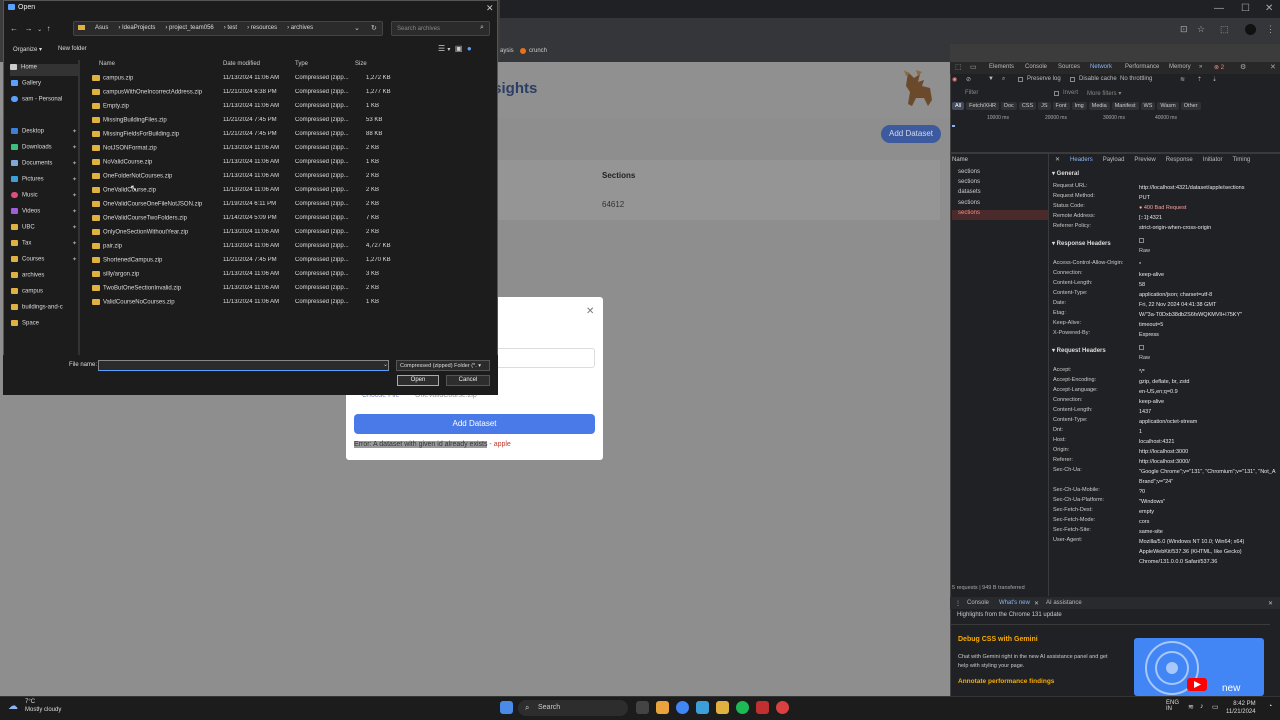 The height and width of the screenshot is (720, 1280). What do you see at coordinates (459, 48) in the screenshot?
I see `preview-pane-icon: ▣` at bounding box center [459, 48].